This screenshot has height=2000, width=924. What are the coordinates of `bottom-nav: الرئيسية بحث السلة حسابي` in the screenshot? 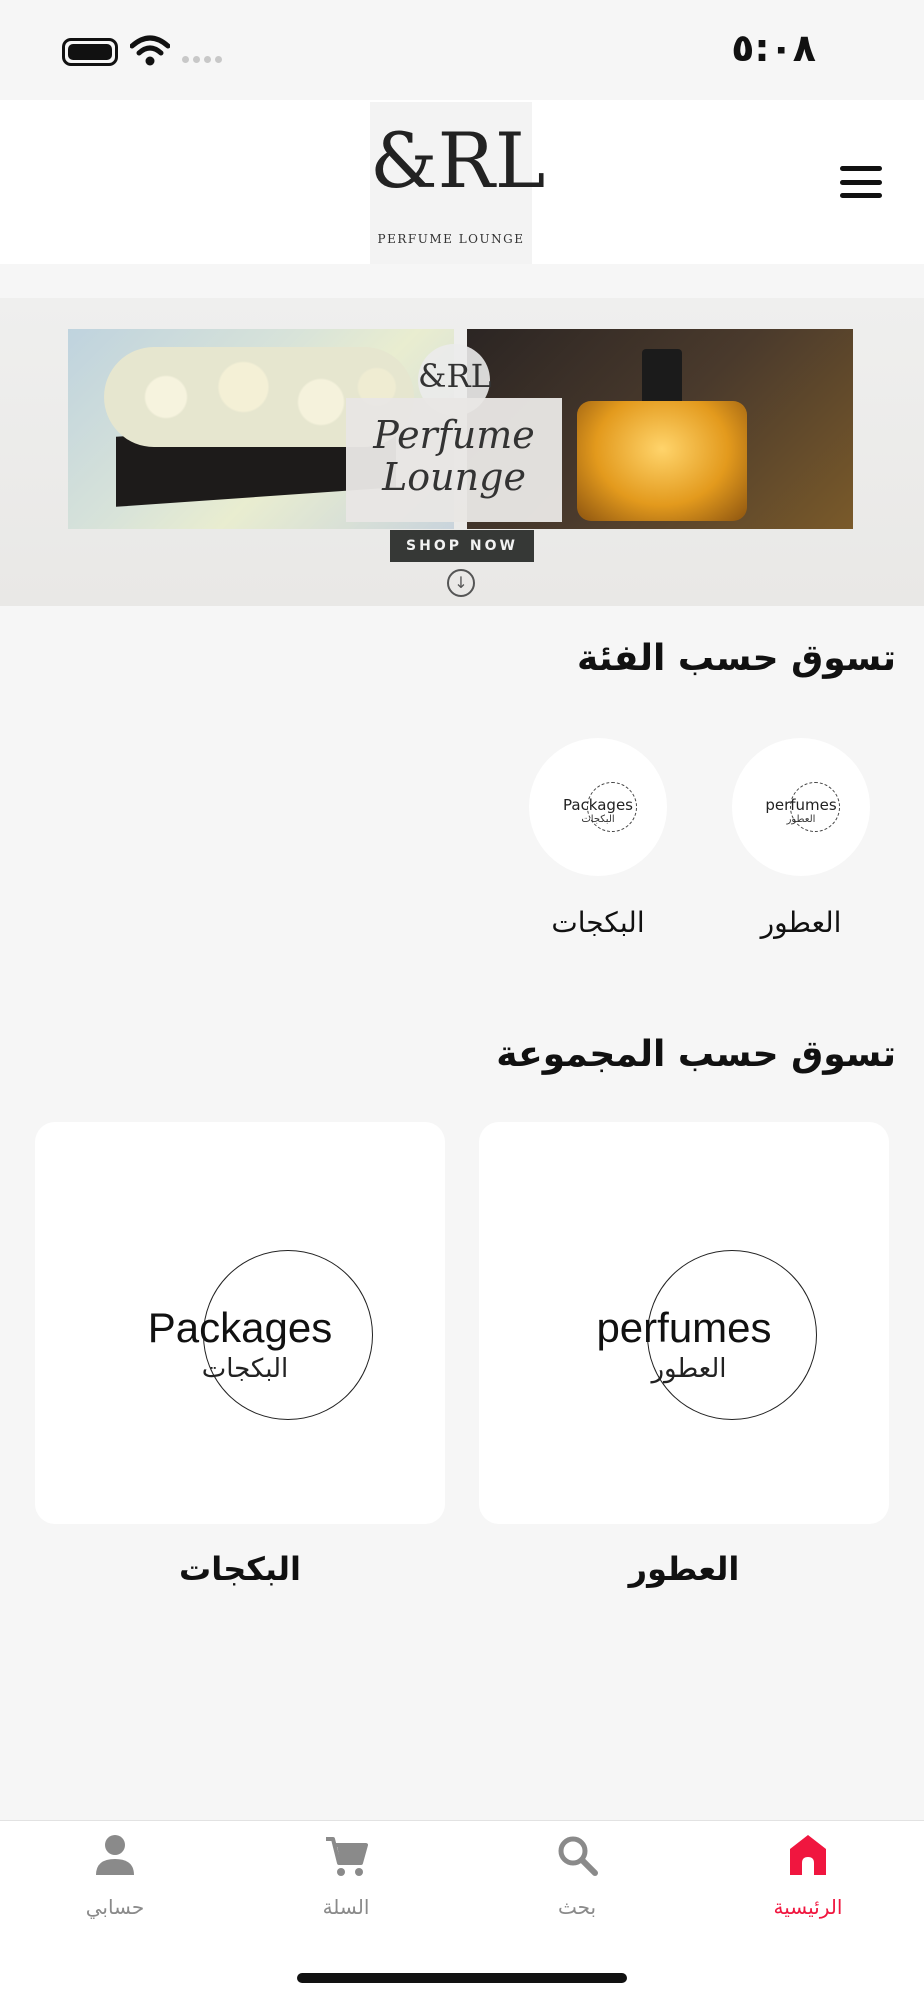 It's located at (462, 1910).